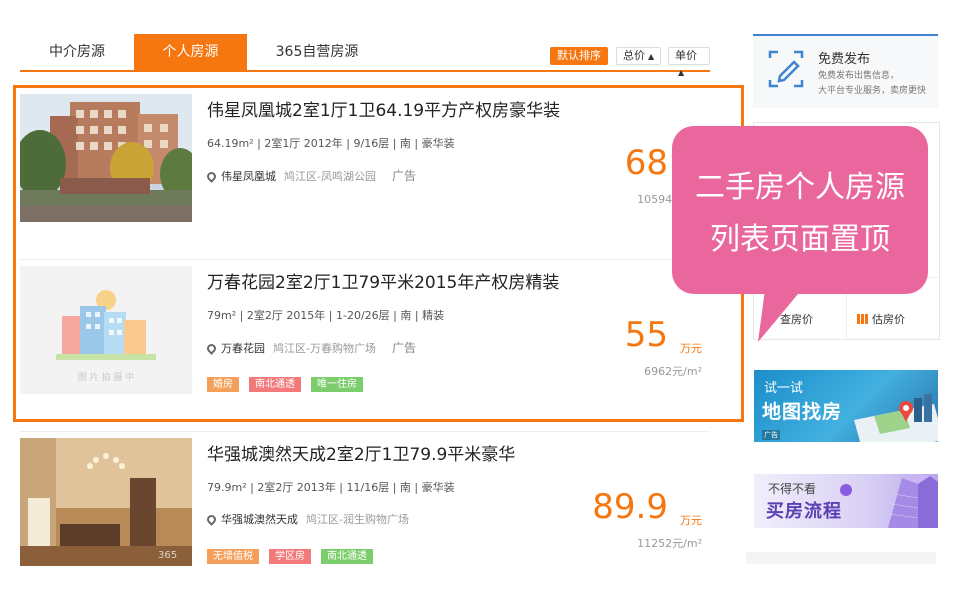 Image resolution: width=960 pixels, height=600 pixels. Describe the element at coordinates (646, 163) in the screenshot. I see `listing-price: 68` at that location.